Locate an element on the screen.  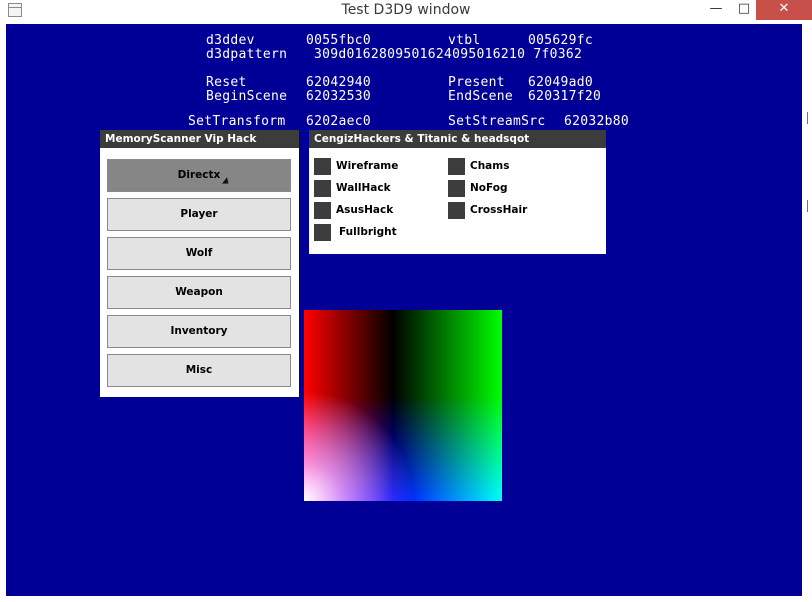
wallhack-label: WallHack is located at coordinates (363, 188).